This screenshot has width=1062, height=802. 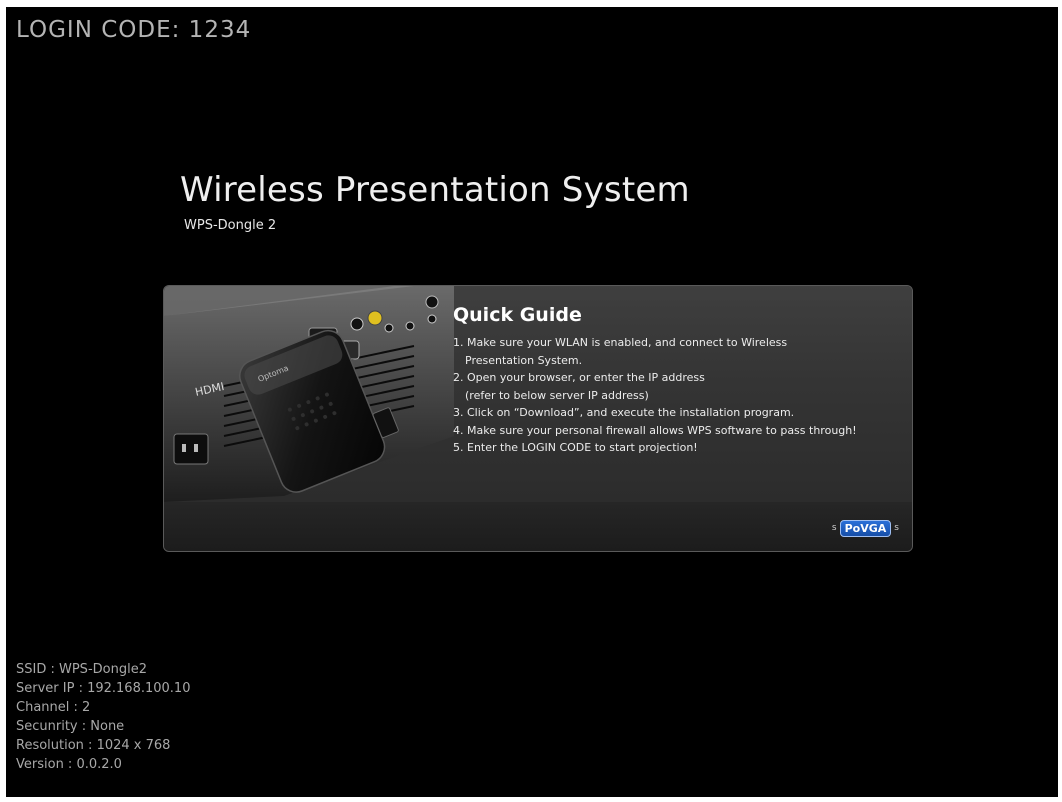 I want to click on guide-heading: Quick Guide, so click(x=517, y=315).